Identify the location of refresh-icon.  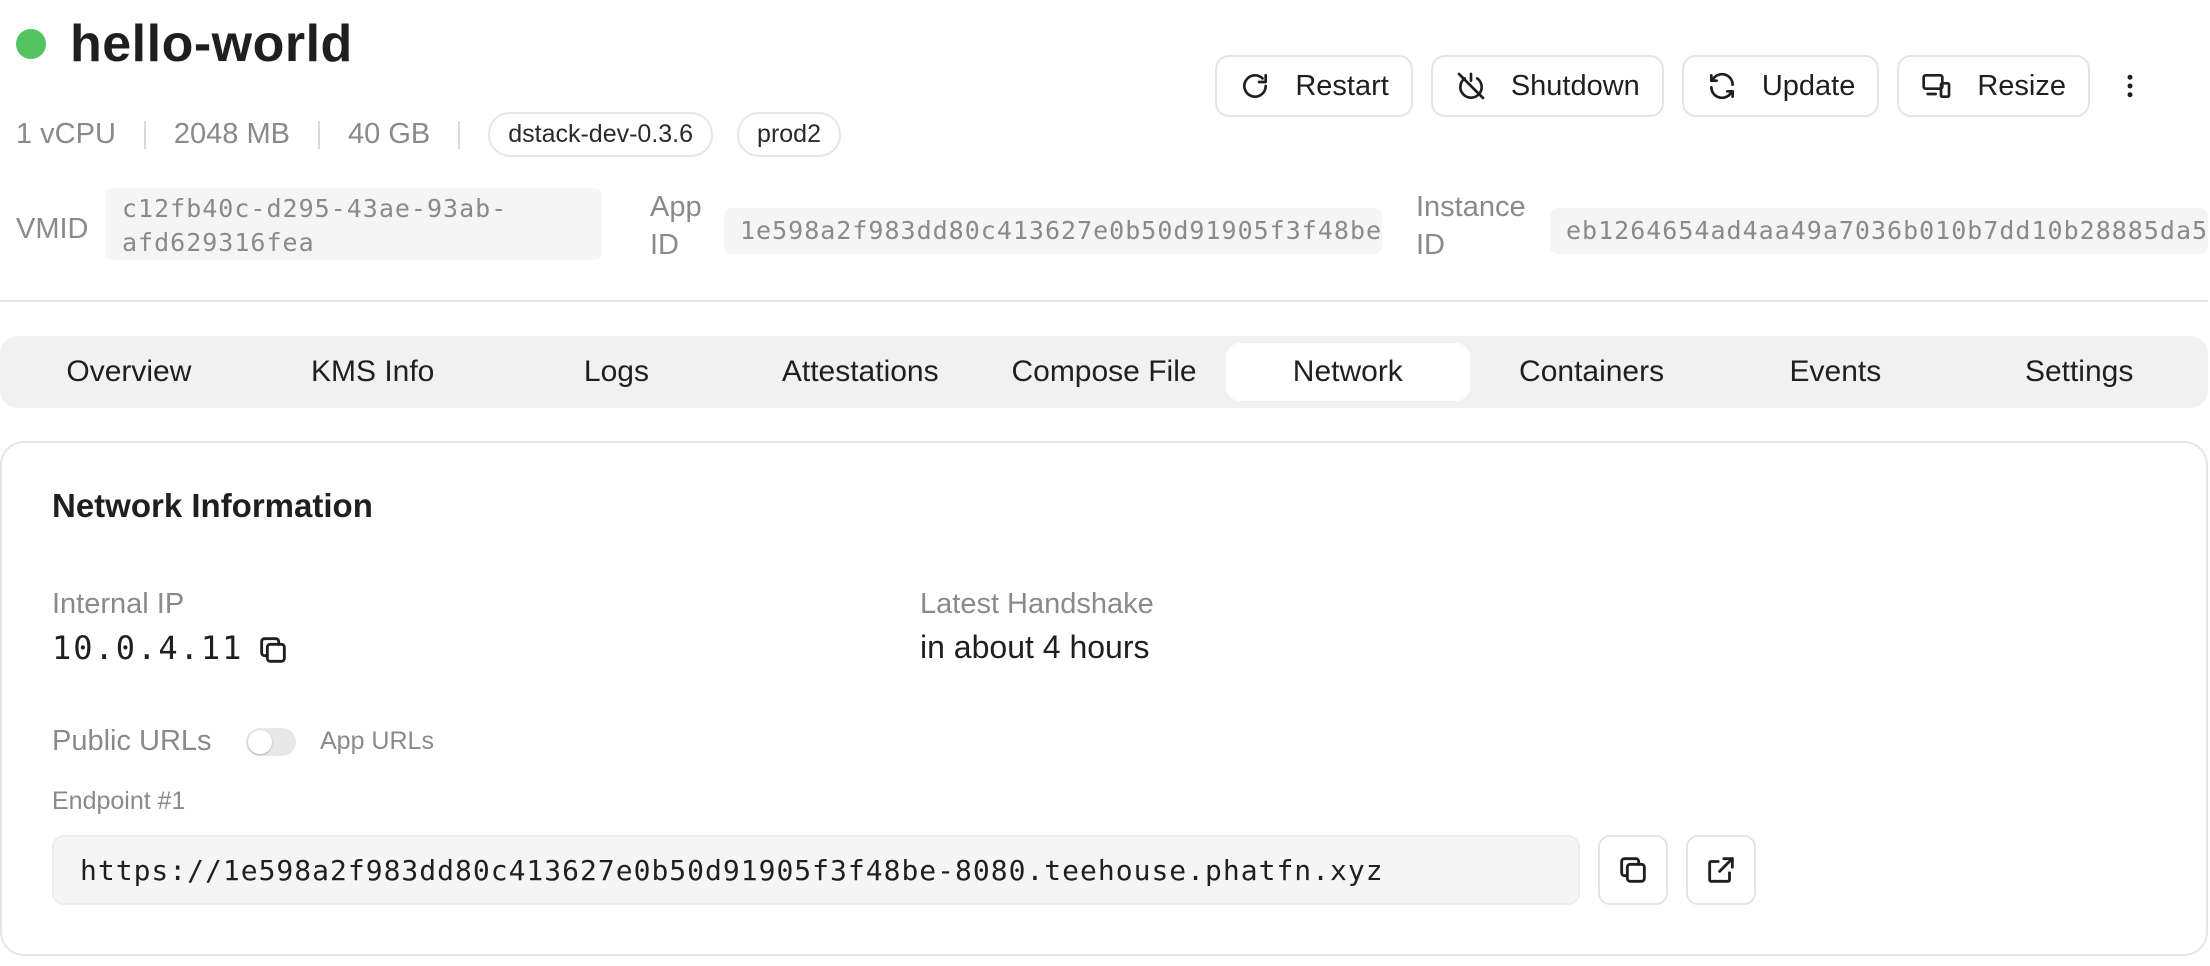
(1721, 86).